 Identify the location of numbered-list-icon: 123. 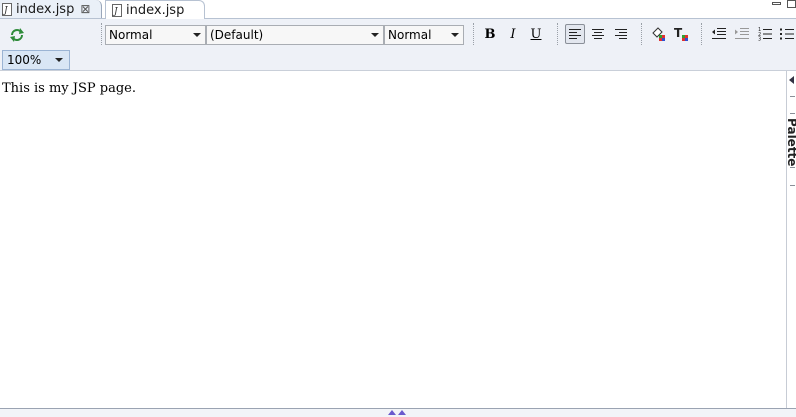
(765, 34).